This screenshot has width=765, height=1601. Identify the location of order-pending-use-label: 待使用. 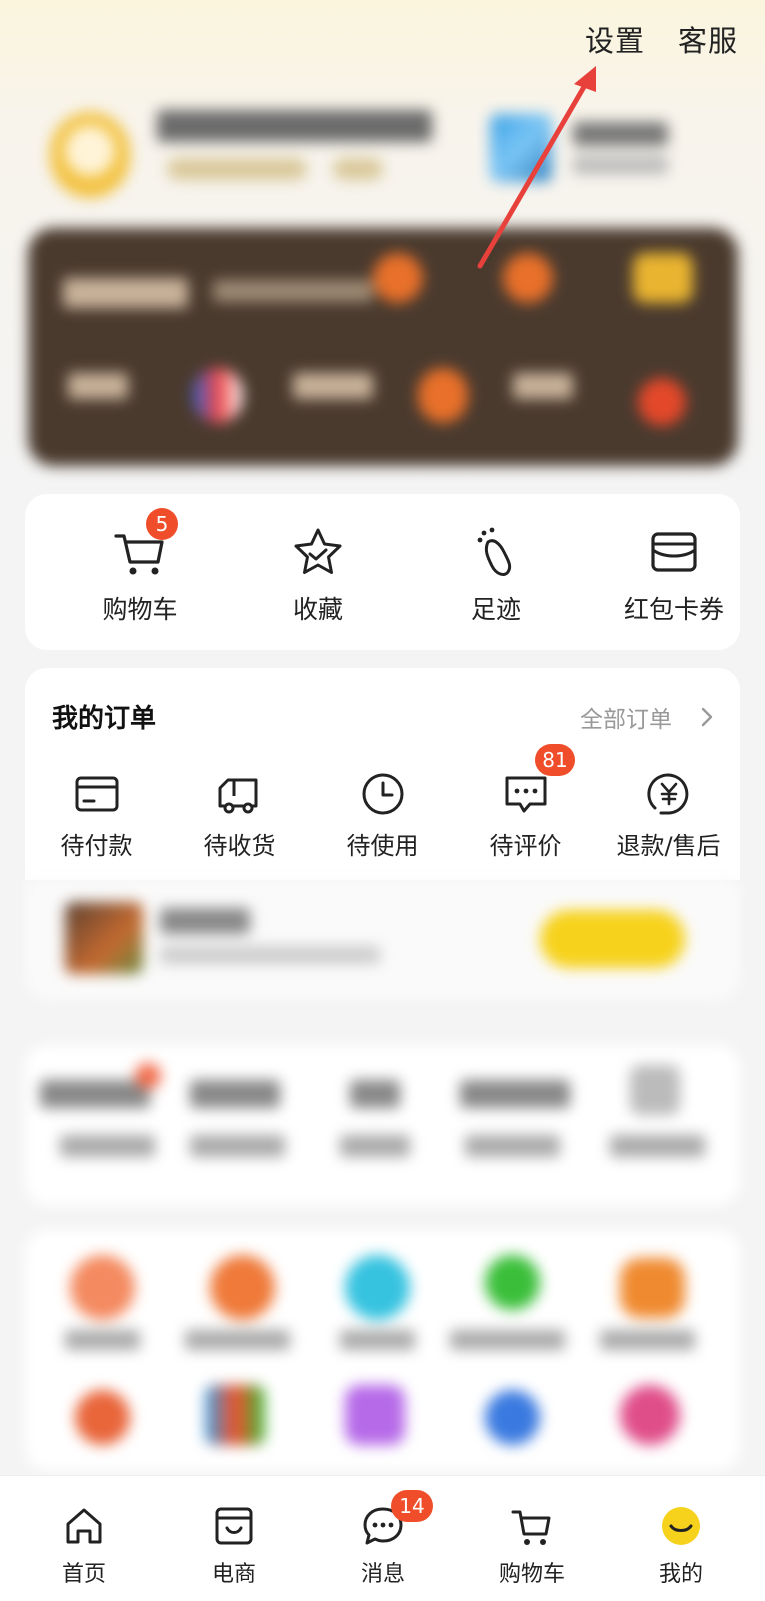
(382, 846).